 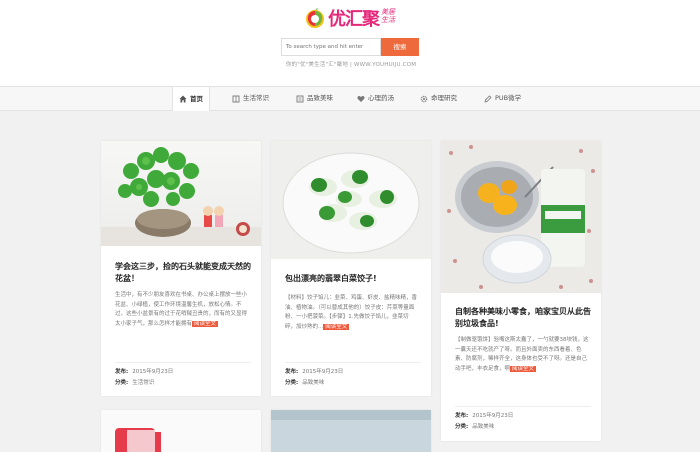 I want to click on home-icon, so click(x=183, y=99).